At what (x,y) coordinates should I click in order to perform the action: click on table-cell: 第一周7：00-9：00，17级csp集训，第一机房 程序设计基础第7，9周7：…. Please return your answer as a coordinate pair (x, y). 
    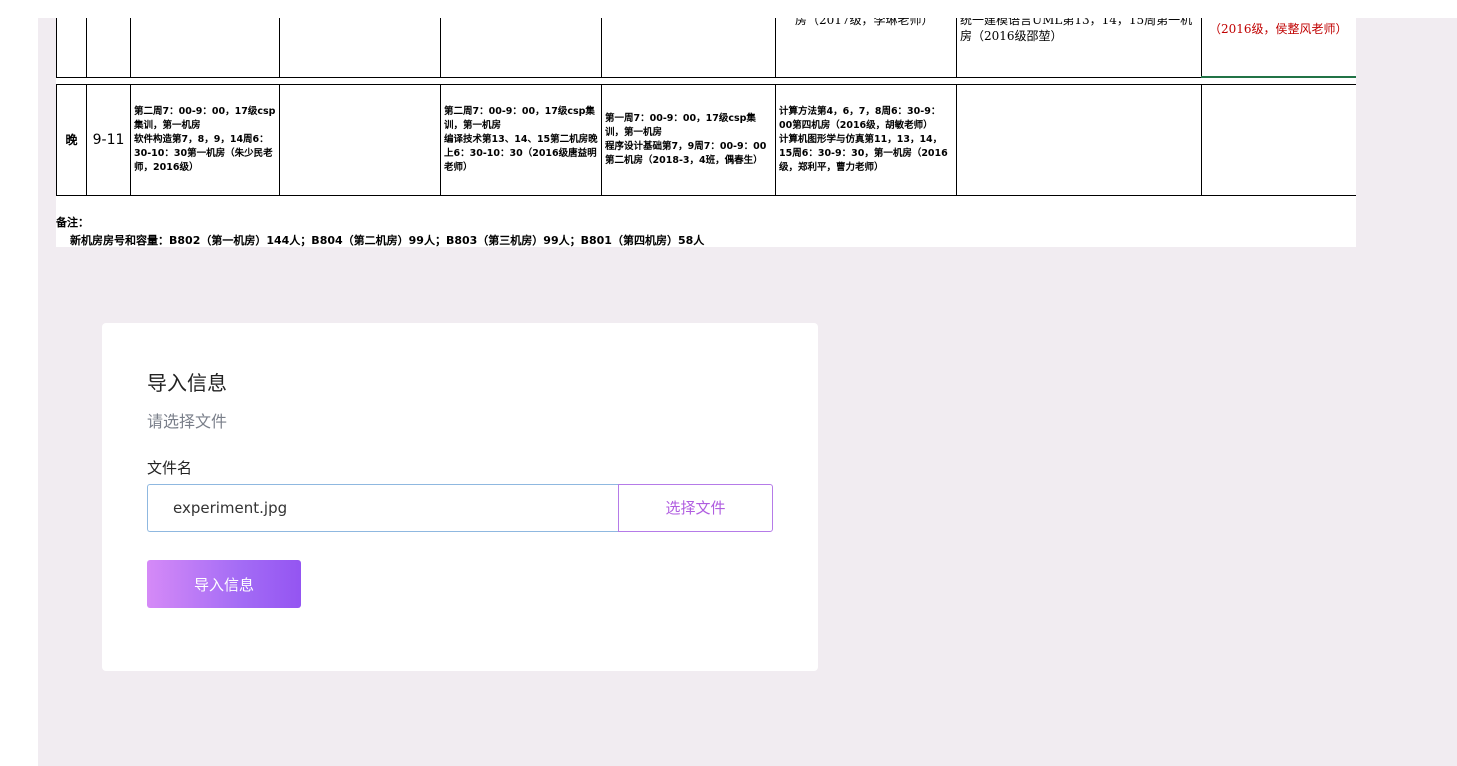
    Looking at the image, I should click on (688, 140).